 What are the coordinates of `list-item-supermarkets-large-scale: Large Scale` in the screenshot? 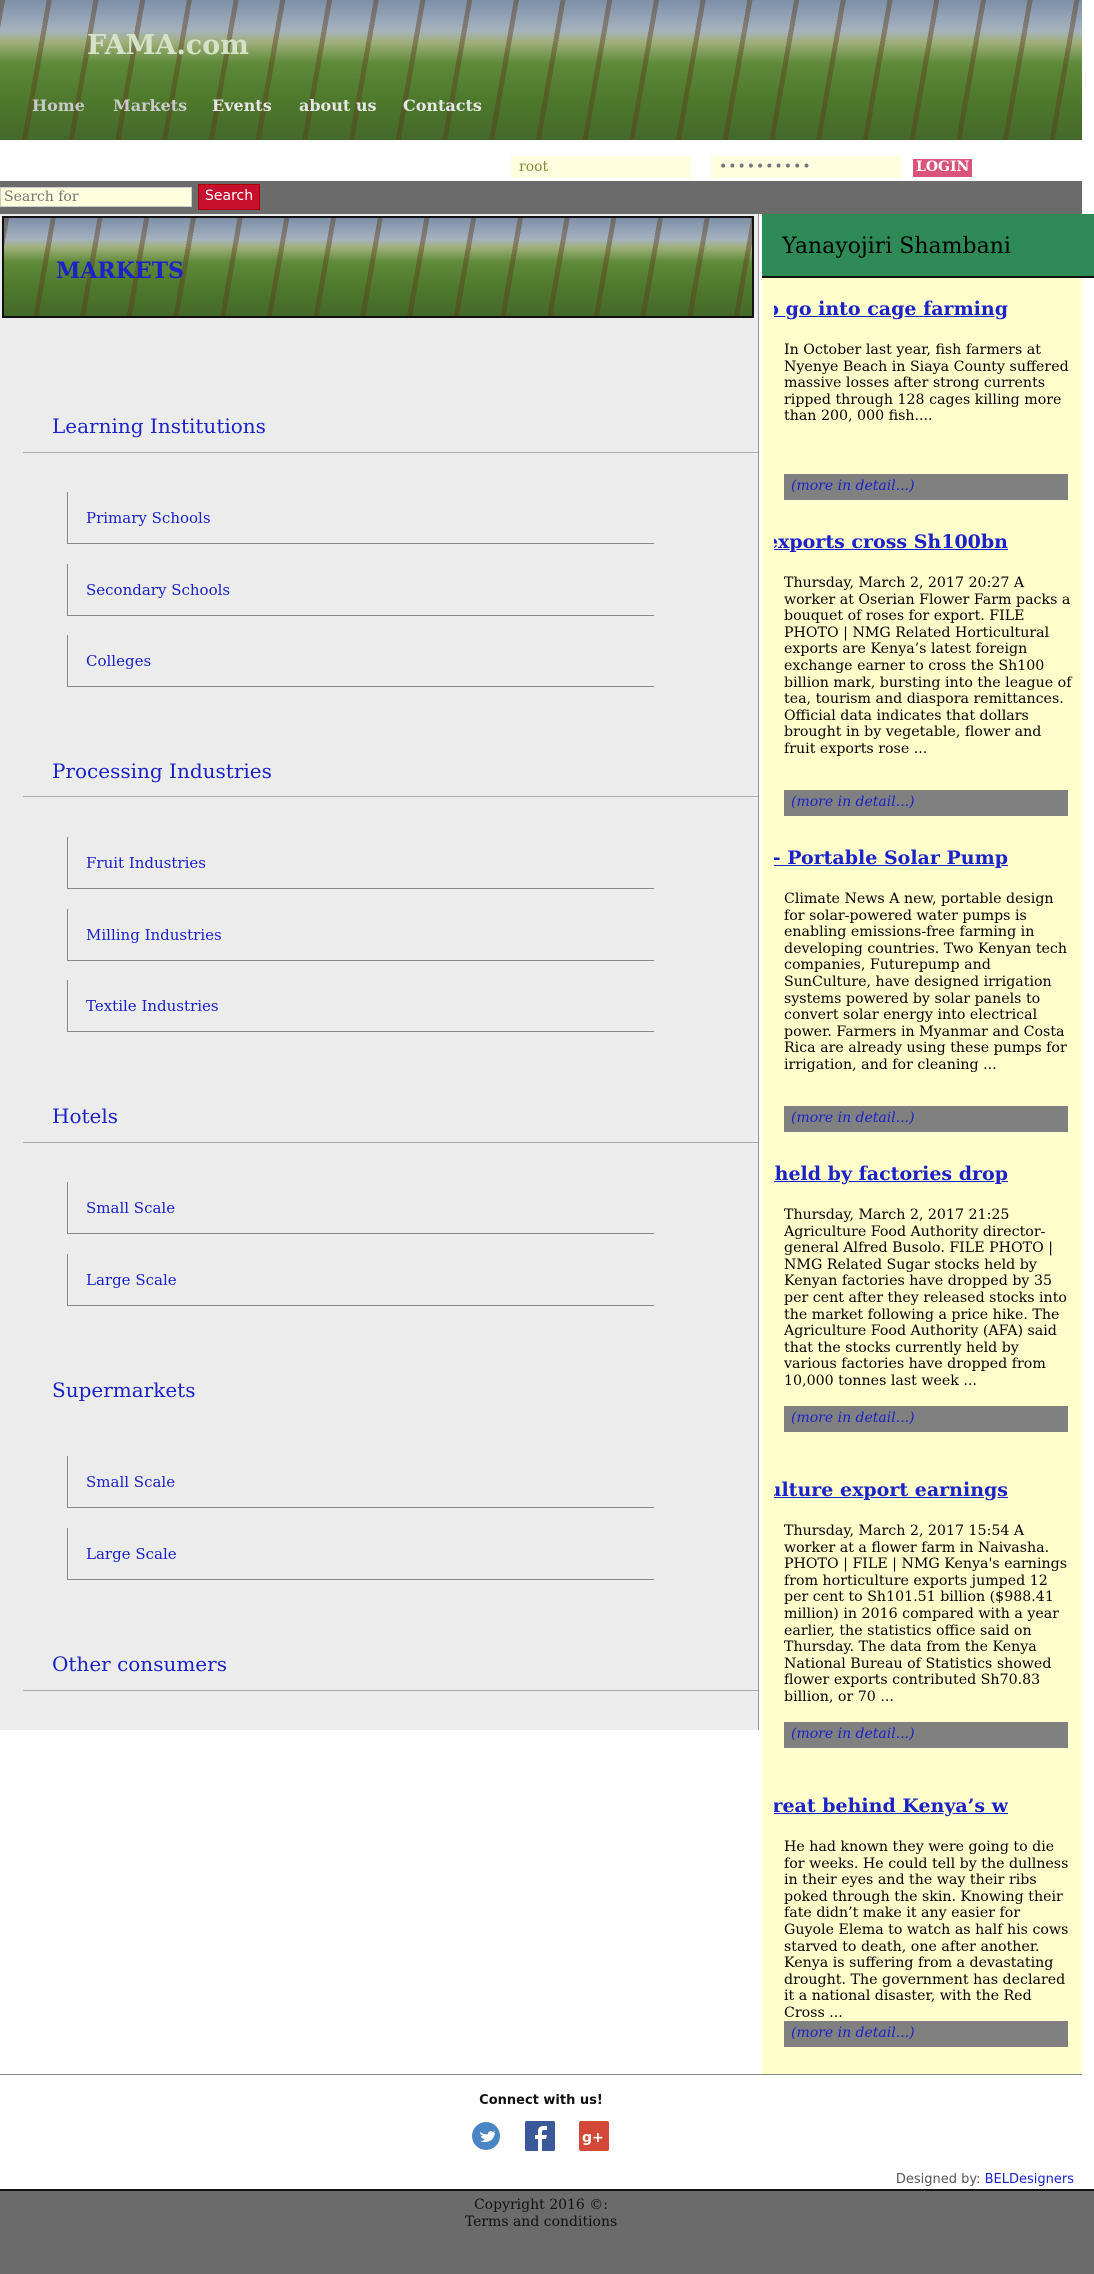 It's located at (360, 1554).